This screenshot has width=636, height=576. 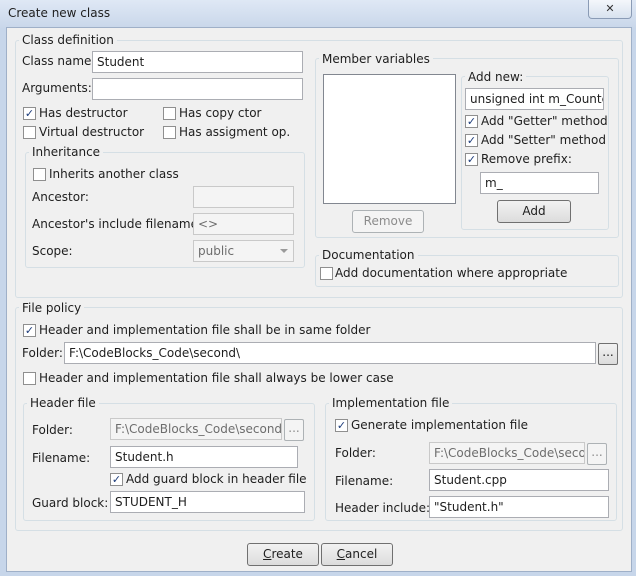 What do you see at coordinates (29, 132) in the screenshot?
I see `virtual-destructor-checkbox` at bounding box center [29, 132].